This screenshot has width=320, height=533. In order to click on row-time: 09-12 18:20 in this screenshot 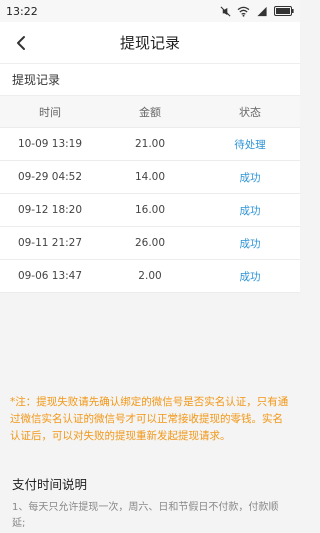, I will do `click(50, 210)`.